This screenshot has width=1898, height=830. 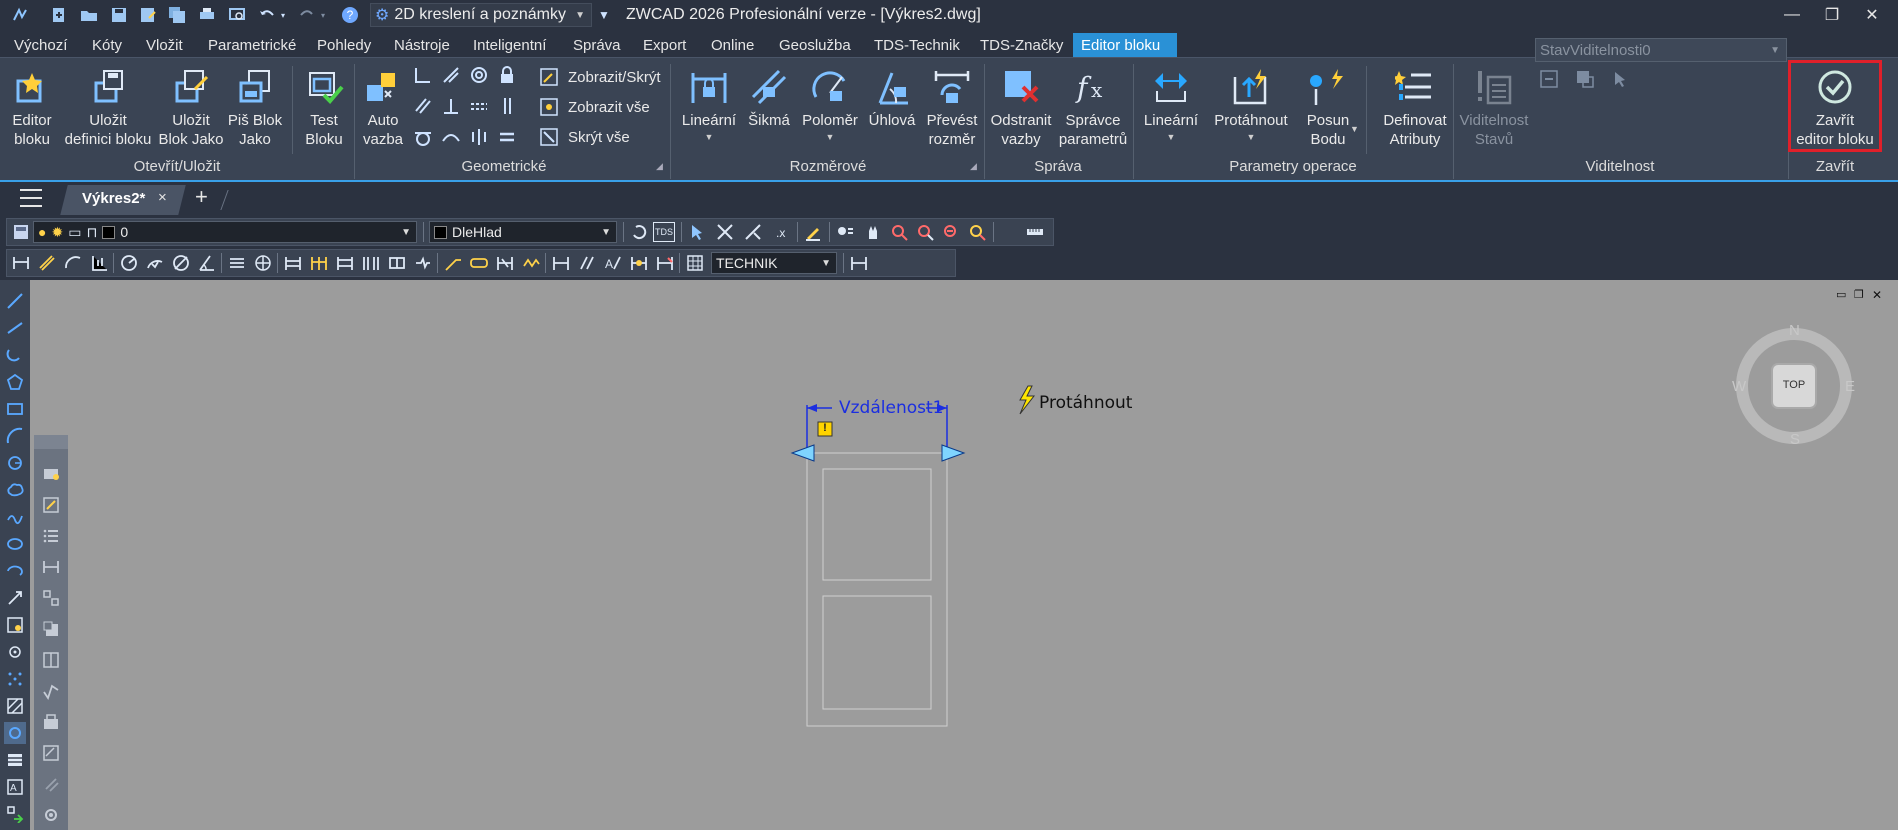 What do you see at coordinates (15, 787) in the screenshot?
I see `mtext-tool-icon: A` at bounding box center [15, 787].